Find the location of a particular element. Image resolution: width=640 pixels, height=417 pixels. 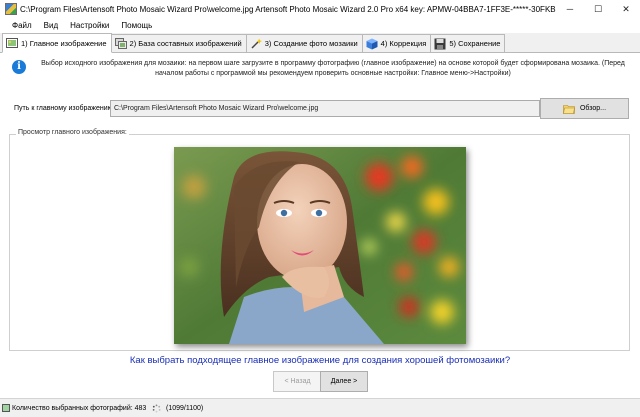

tab-label: 5) Сохранение is located at coordinates (475, 43).